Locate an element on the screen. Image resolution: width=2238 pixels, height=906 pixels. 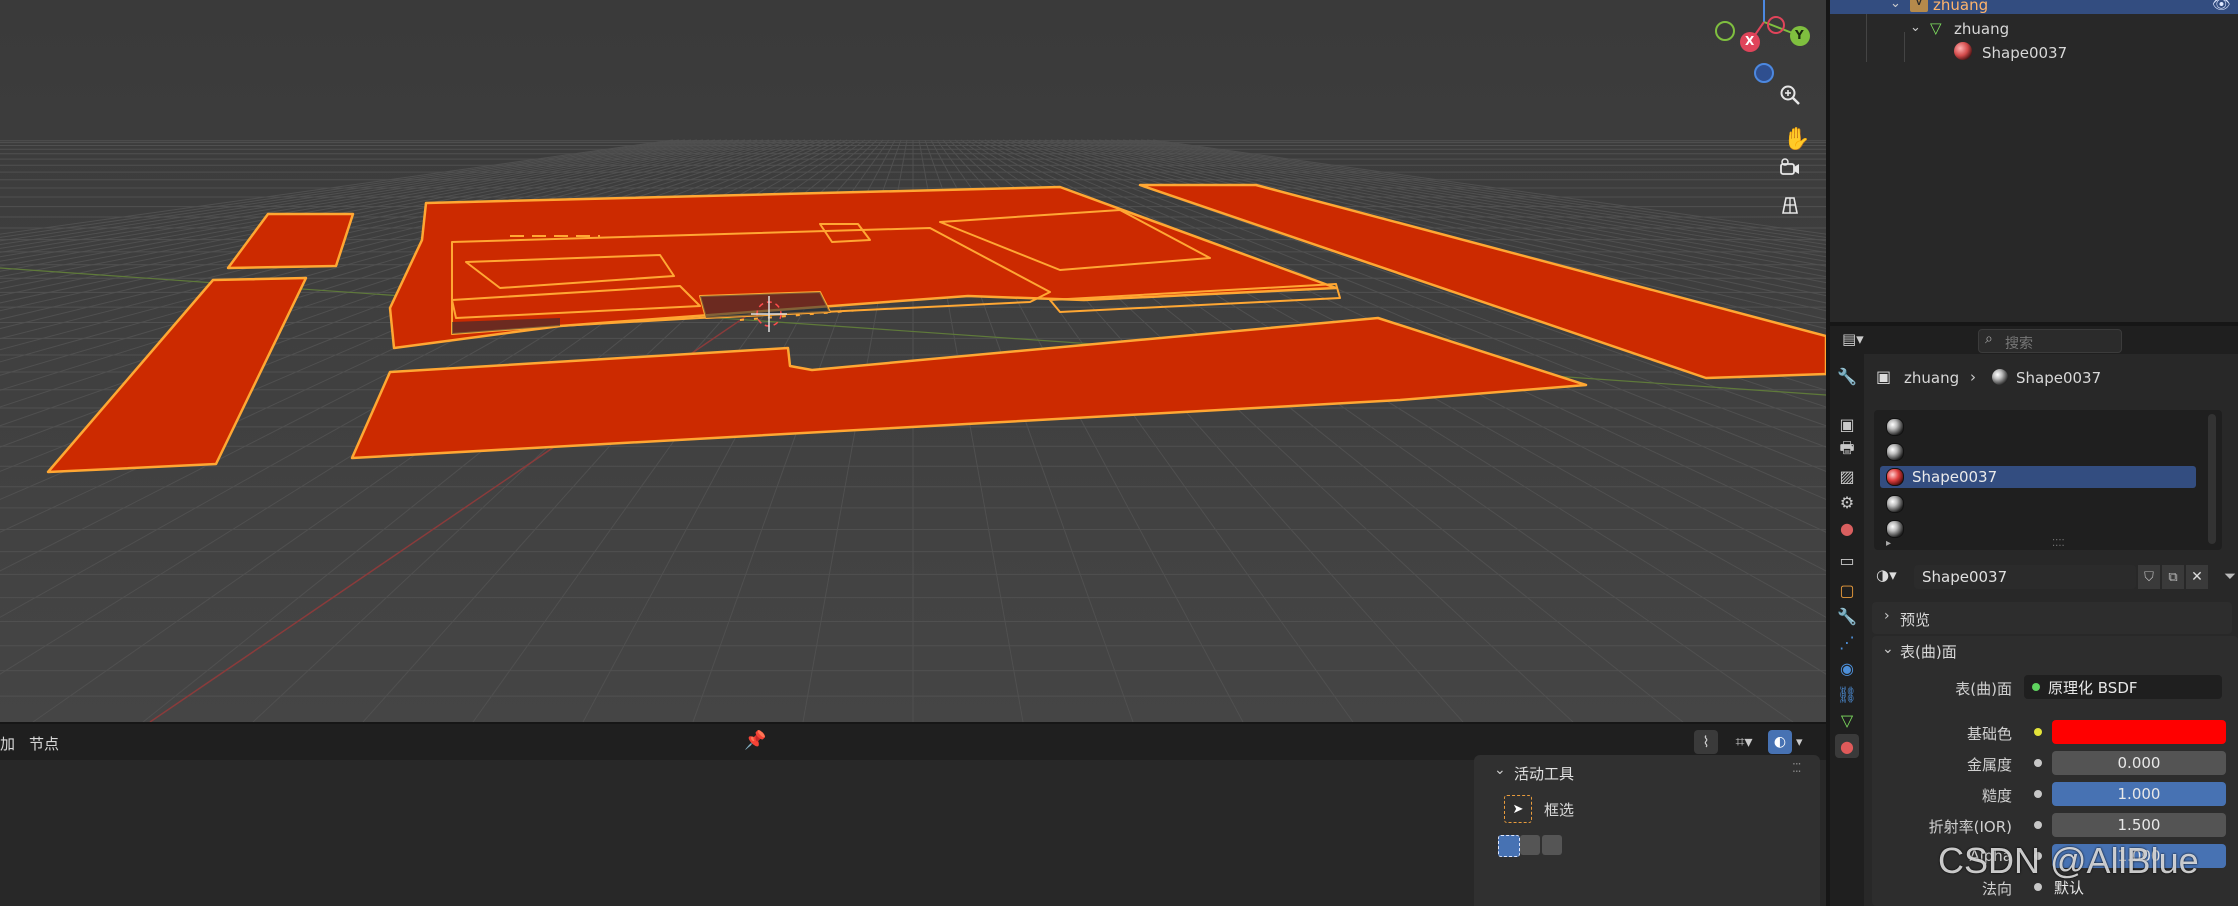
navigation-gizmo is located at coordinates (1755, 45).